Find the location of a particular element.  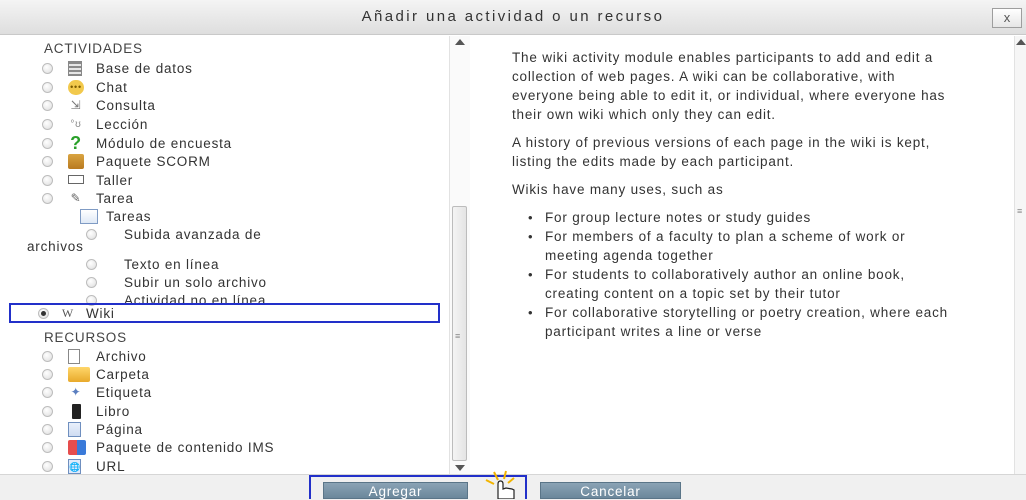

option-label: archivos is located at coordinates (55, 246).